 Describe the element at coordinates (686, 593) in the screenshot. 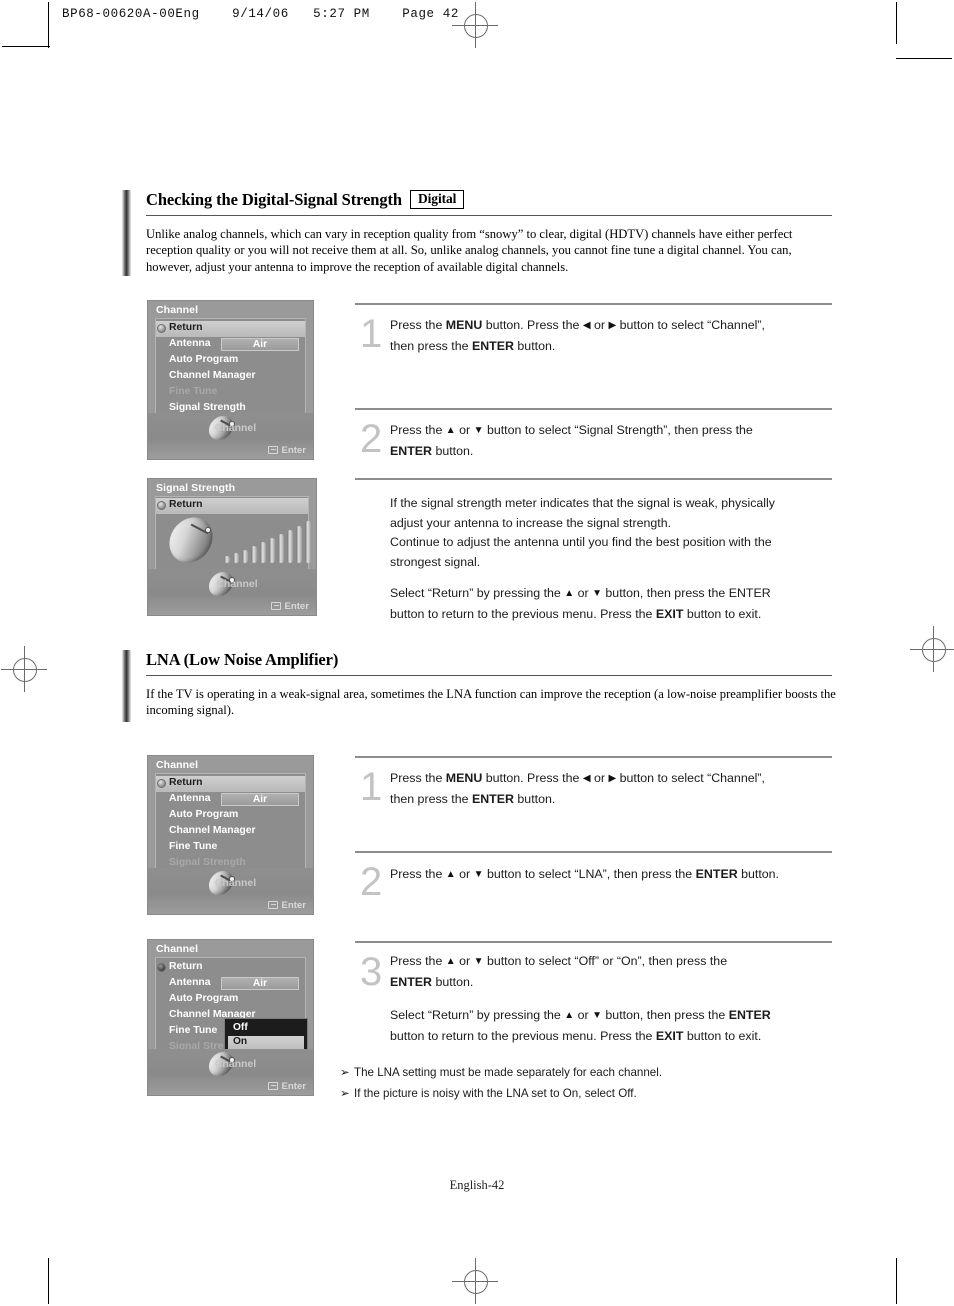

I see `ret-frag-c: button, then press the ENTER` at that location.